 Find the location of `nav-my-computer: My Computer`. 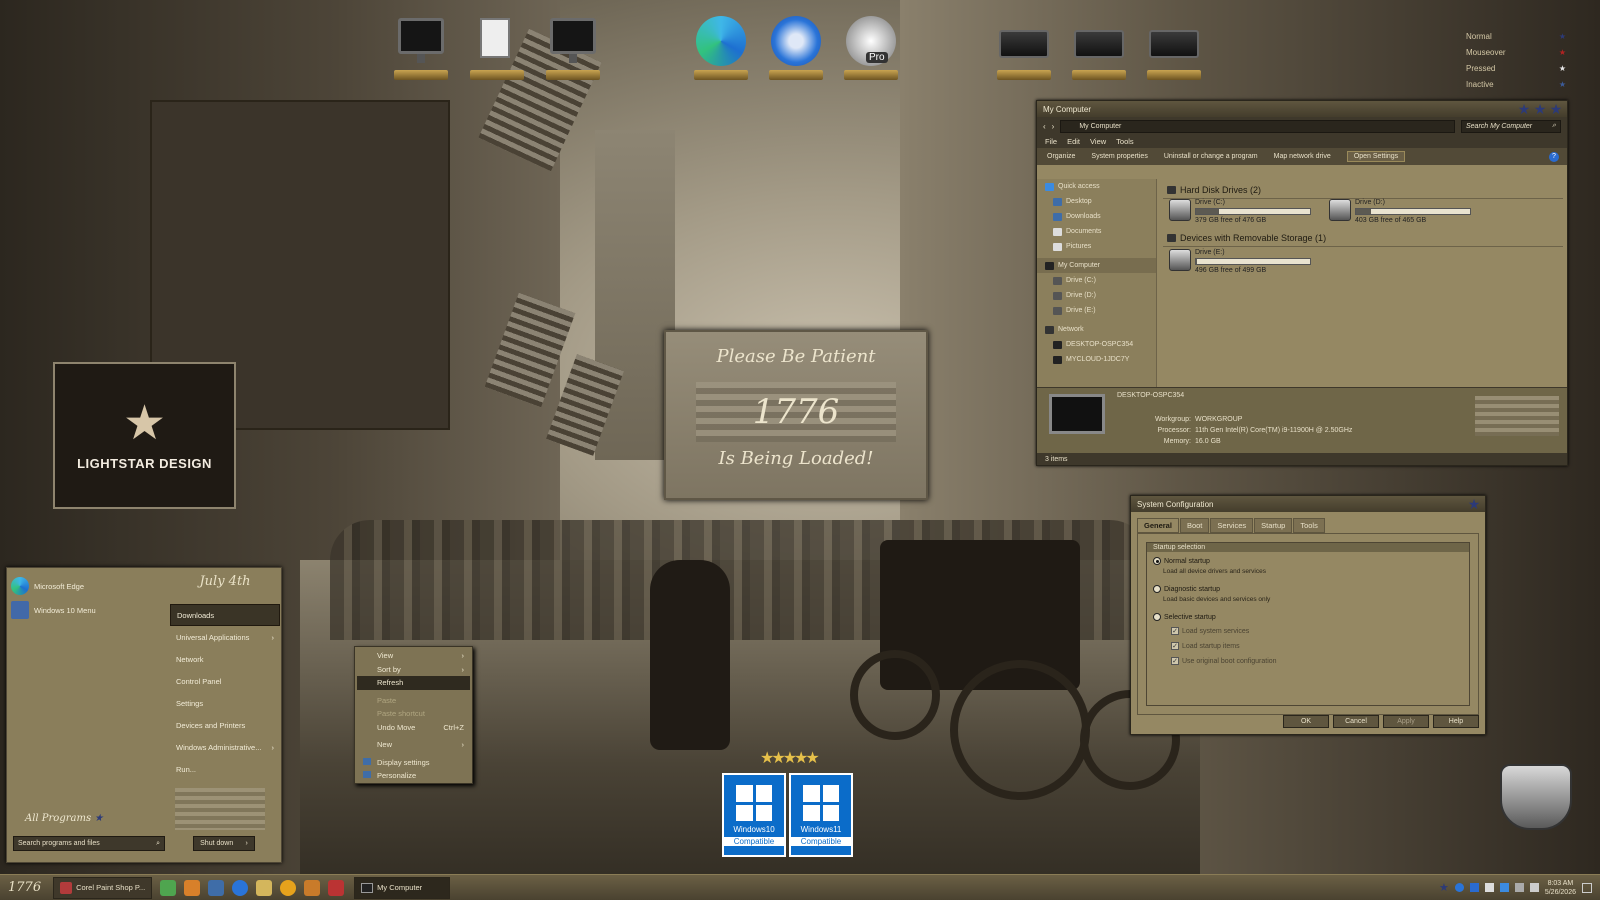

nav-my-computer: My Computer is located at coordinates (1096, 265).